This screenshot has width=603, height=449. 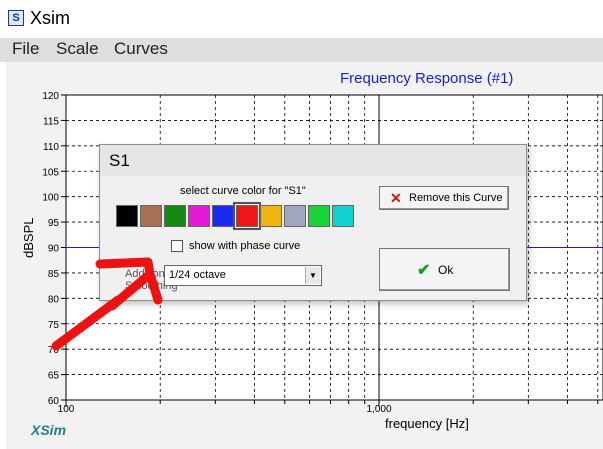 What do you see at coordinates (50, 96) in the screenshot?
I see `y-tick-label: 120` at bounding box center [50, 96].